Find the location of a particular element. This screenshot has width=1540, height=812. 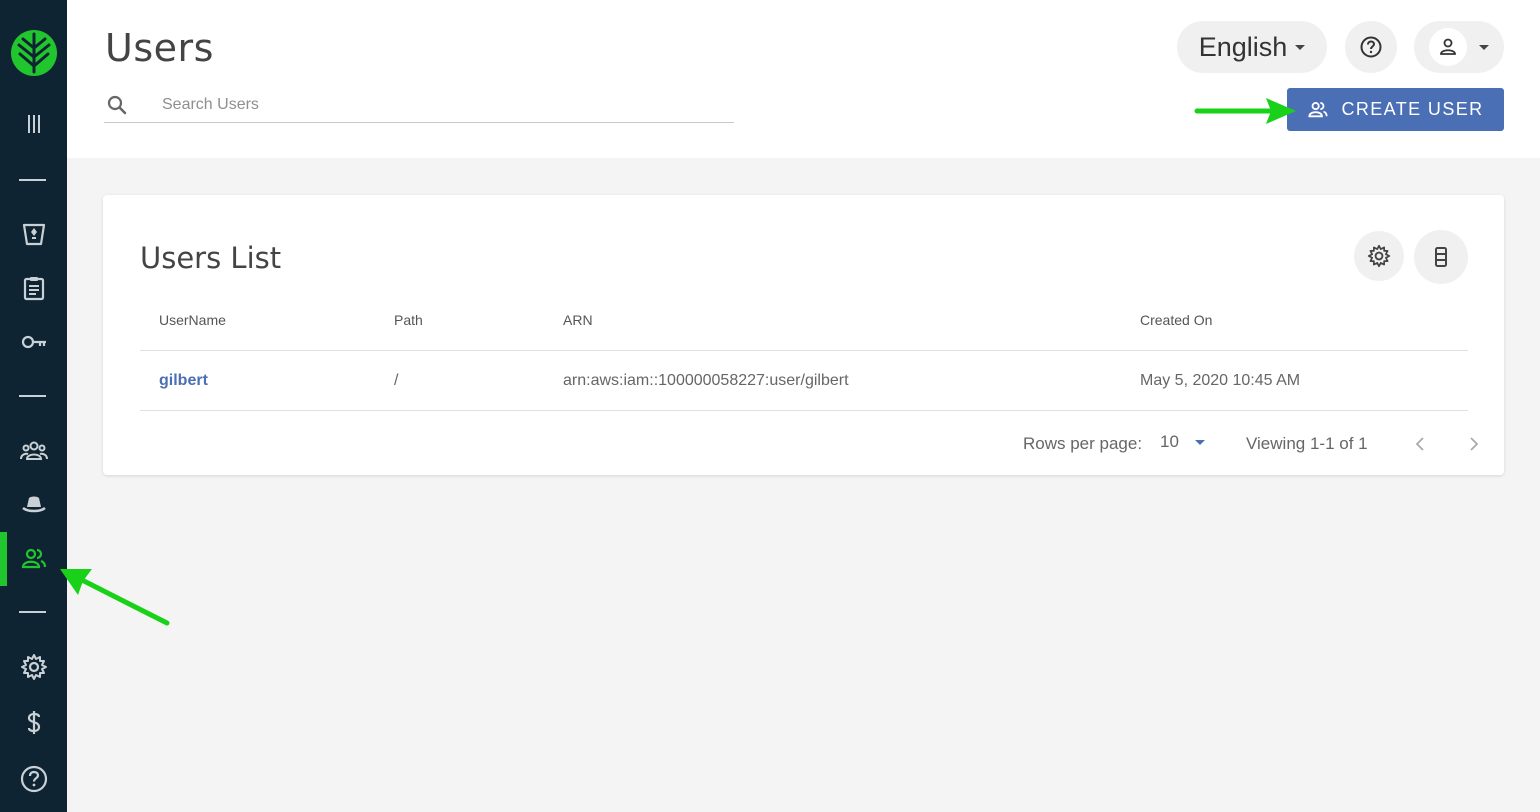

path-cell: / is located at coordinates (396, 380).